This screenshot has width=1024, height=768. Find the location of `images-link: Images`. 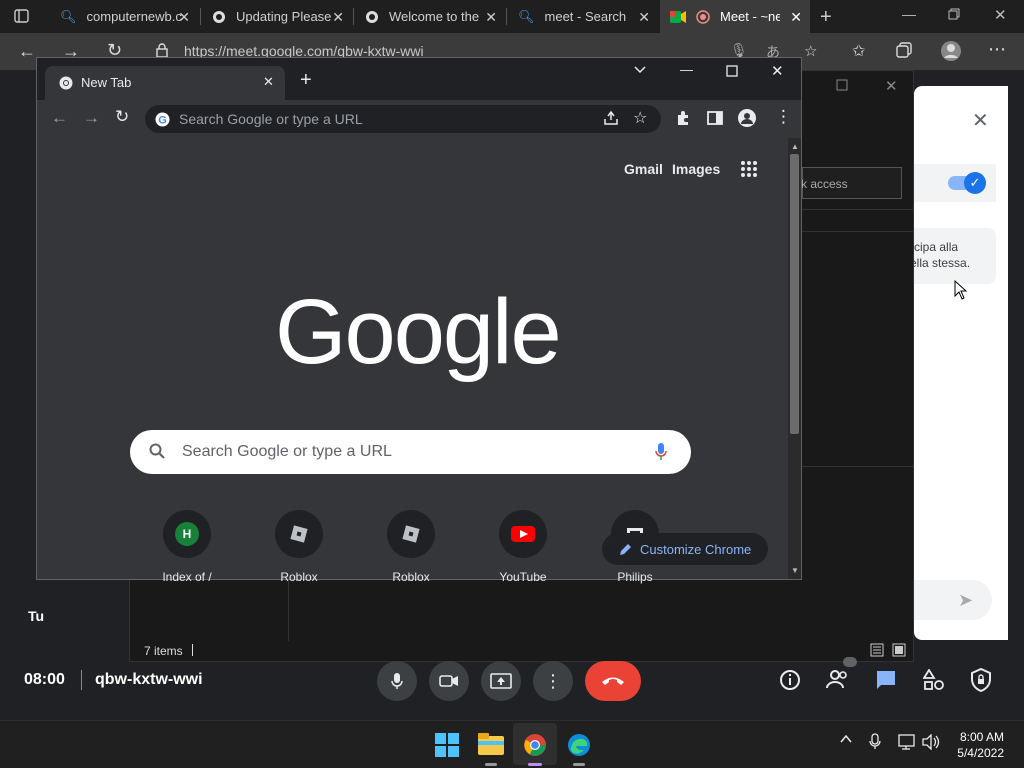

images-link: Images is located at coordinates (696, 169).